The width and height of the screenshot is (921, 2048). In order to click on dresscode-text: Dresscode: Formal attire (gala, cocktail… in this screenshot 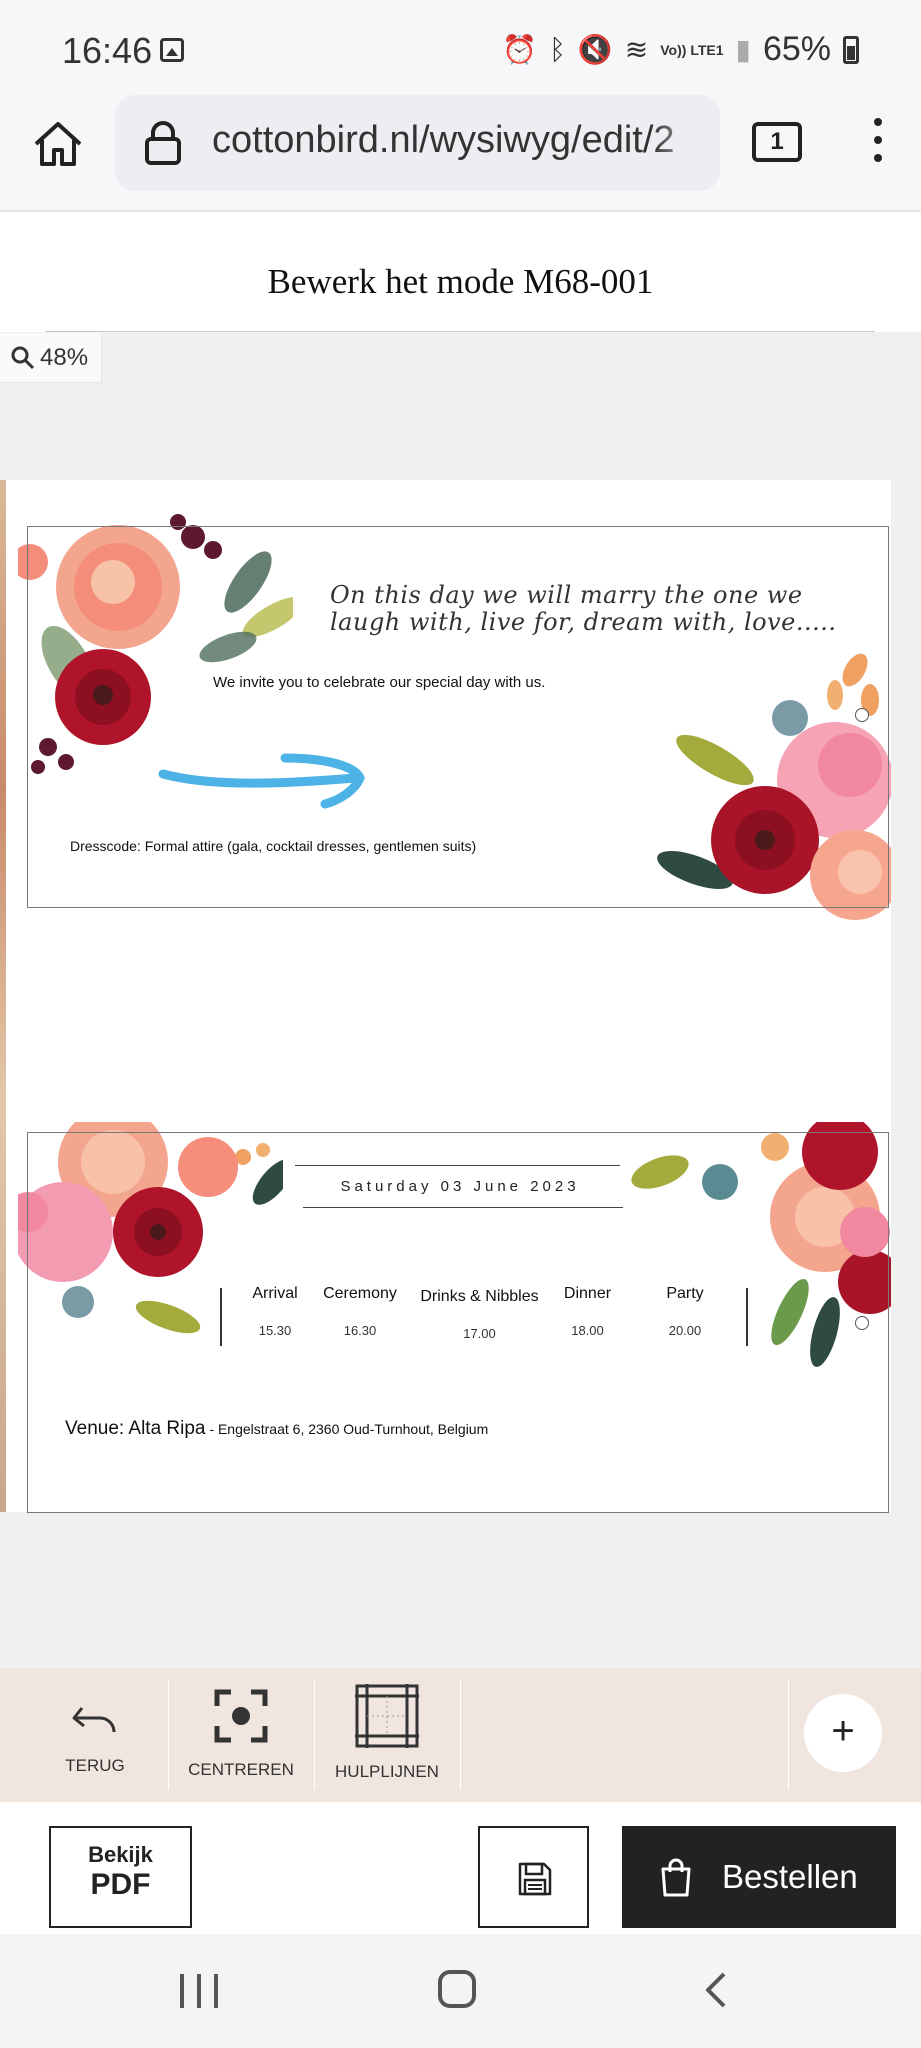, I will do `click(273, 846)`.